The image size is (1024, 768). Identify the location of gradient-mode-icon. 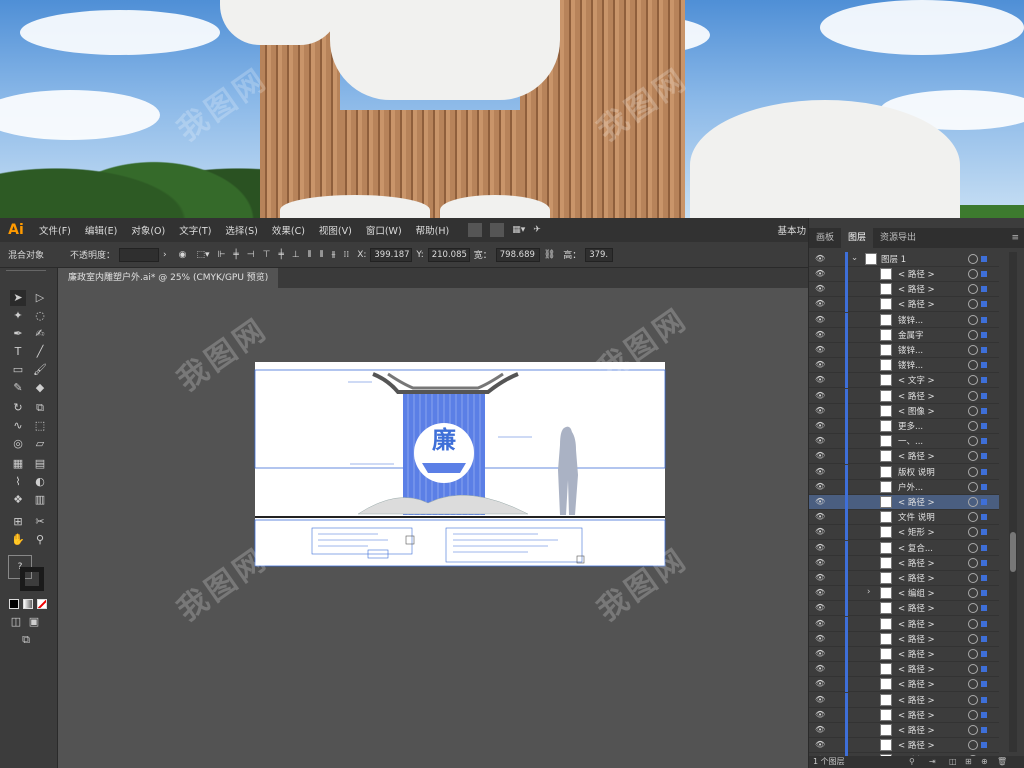
(28, 604).